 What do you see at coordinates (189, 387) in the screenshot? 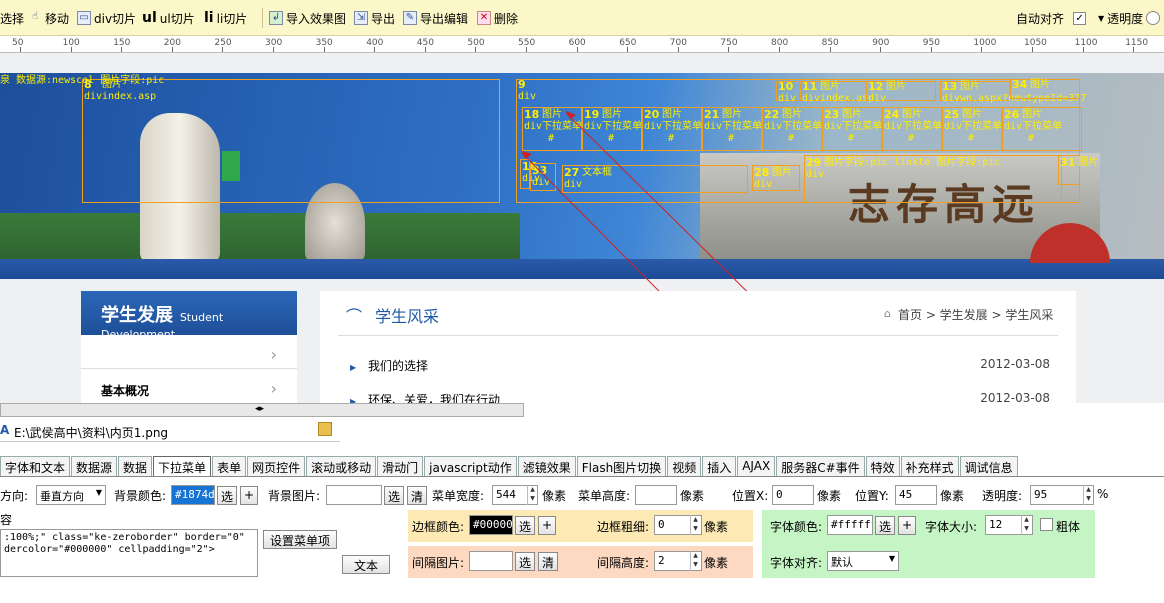
I see `sidebar-item-overview: 基本概况 ›` at bounding box center [189, 387].